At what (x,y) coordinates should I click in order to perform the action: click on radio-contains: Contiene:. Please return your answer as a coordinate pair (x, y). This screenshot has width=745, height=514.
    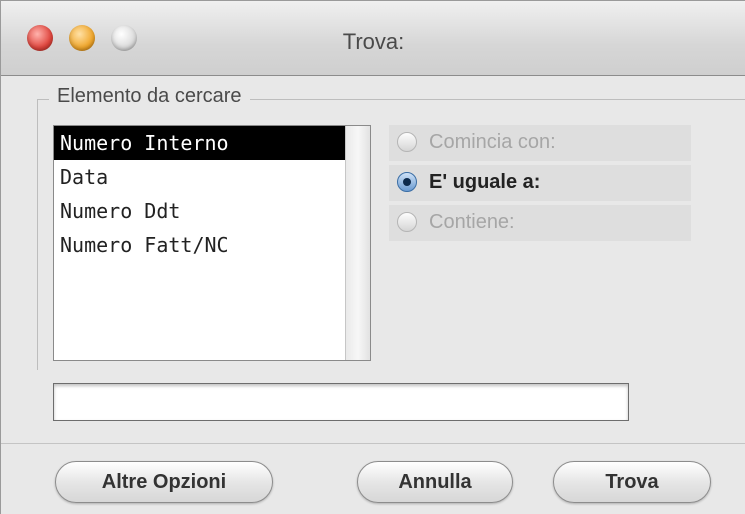
    Looking at the image, I should click on (540, 223).